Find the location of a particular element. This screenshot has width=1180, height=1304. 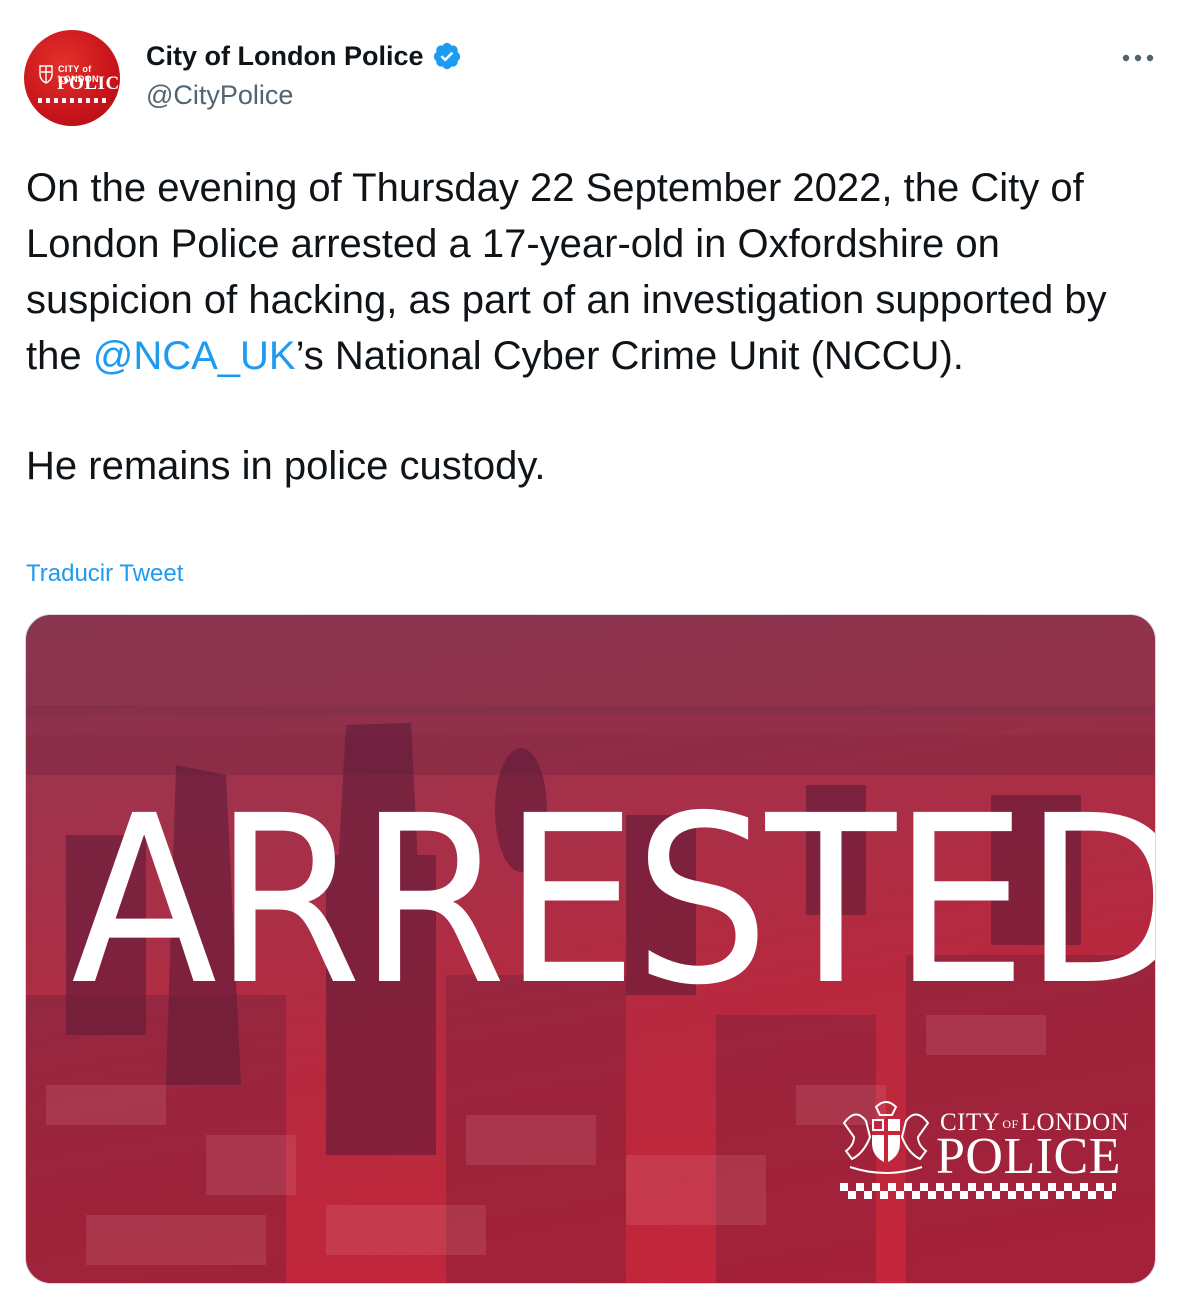

author-avatar: CITY of LONDON POLICE is located at coordinates (72, 78).